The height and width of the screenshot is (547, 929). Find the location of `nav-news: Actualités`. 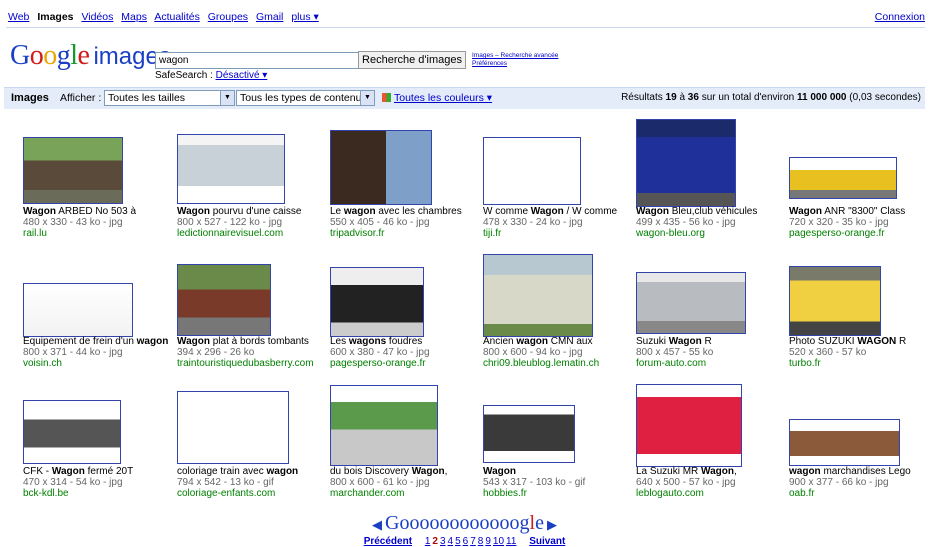

nav-news: Actualités is located at coordinates (177, 17).